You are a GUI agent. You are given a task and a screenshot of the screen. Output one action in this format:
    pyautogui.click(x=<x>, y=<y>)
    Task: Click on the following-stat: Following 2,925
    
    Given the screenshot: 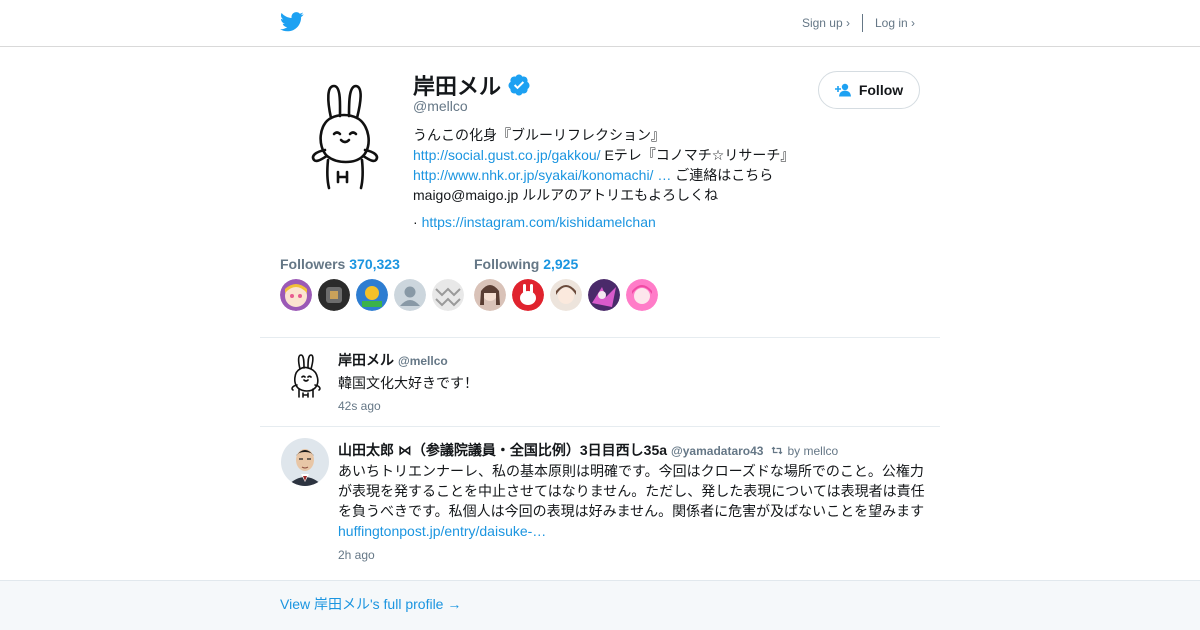 What is the action you would take?
    pyautogui.click(x=526, y=264)
    